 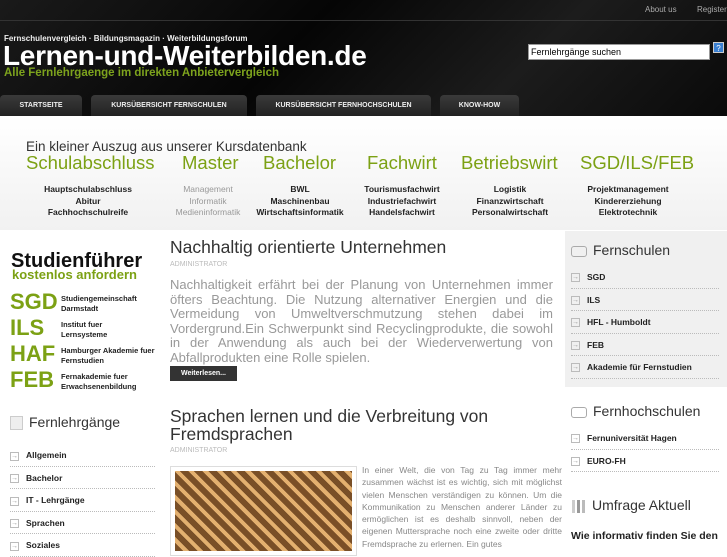 I want to click on course-link: Management, so click(x=208, y=190).